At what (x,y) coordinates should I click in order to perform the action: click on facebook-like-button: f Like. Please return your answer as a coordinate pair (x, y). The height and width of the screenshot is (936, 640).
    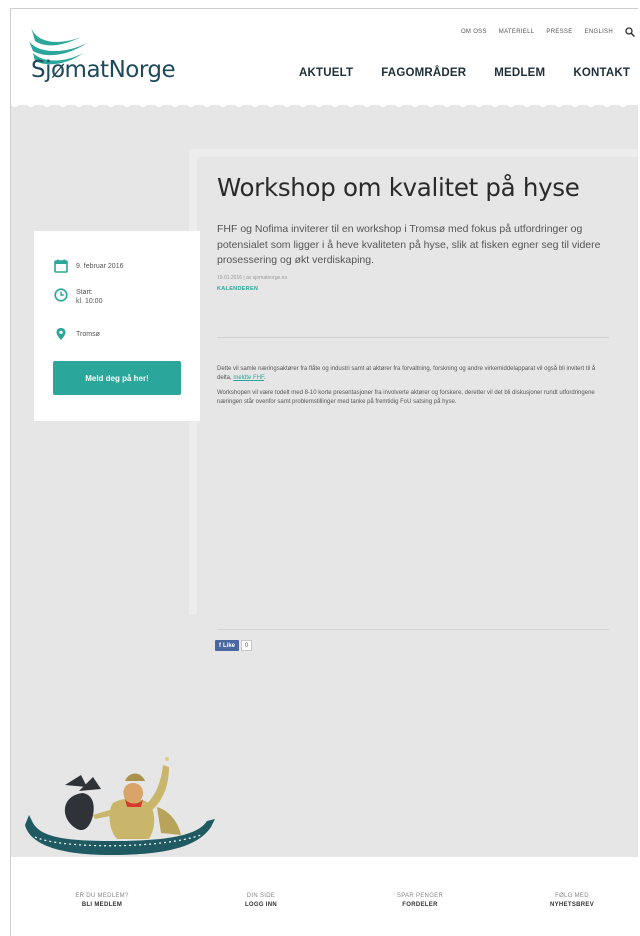
    Looking at the image, I should click on (227, 645).